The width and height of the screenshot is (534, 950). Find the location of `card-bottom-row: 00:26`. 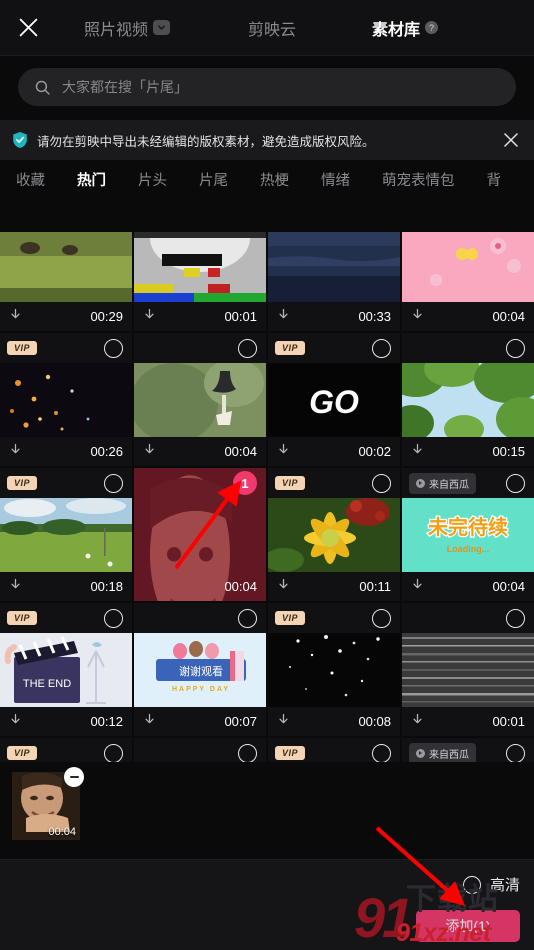

card-bottom-row: 00:26 is located at coordinates (66, 451).